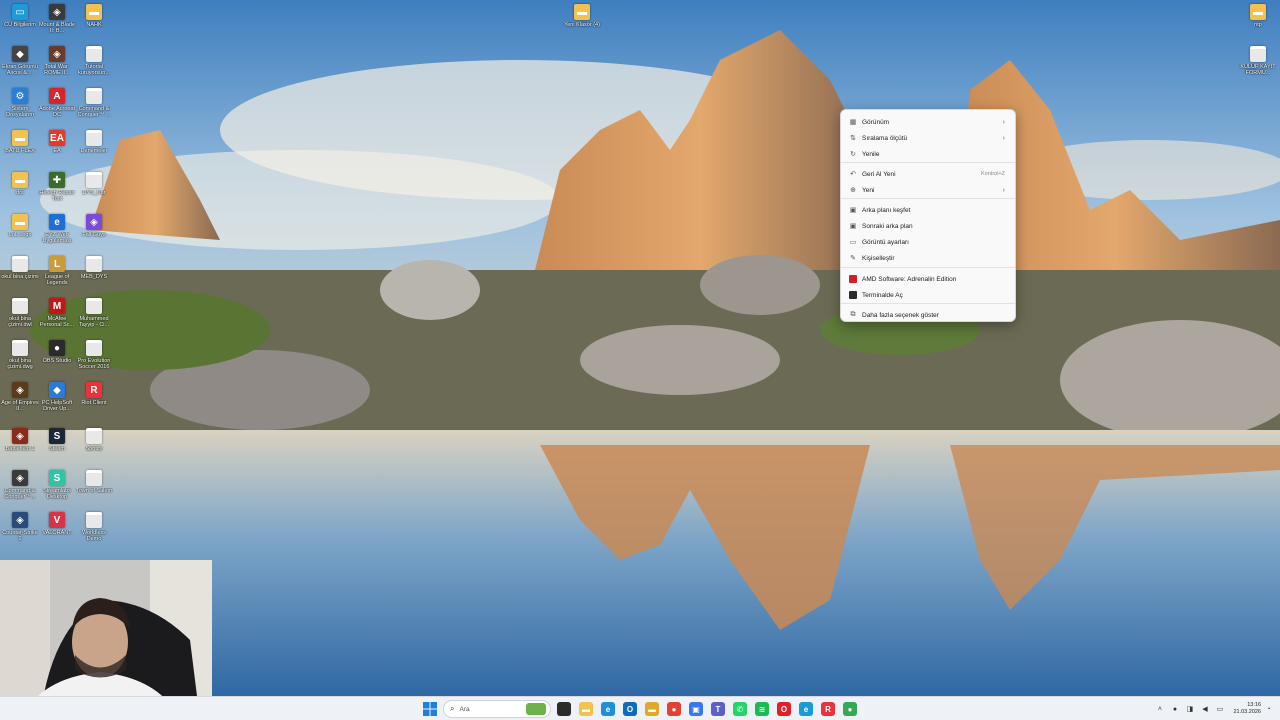 This screenshot has height=720, width=1280. I want to click on taskbar-app-files: ▬, so click(652, 709).